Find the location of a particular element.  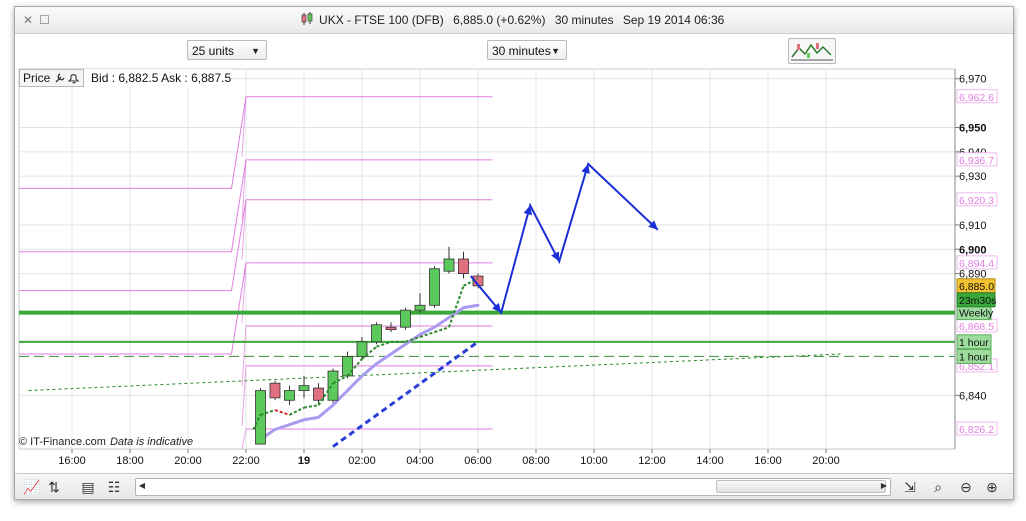

support-line-label: Weekly is located at coordinates (975, 313).